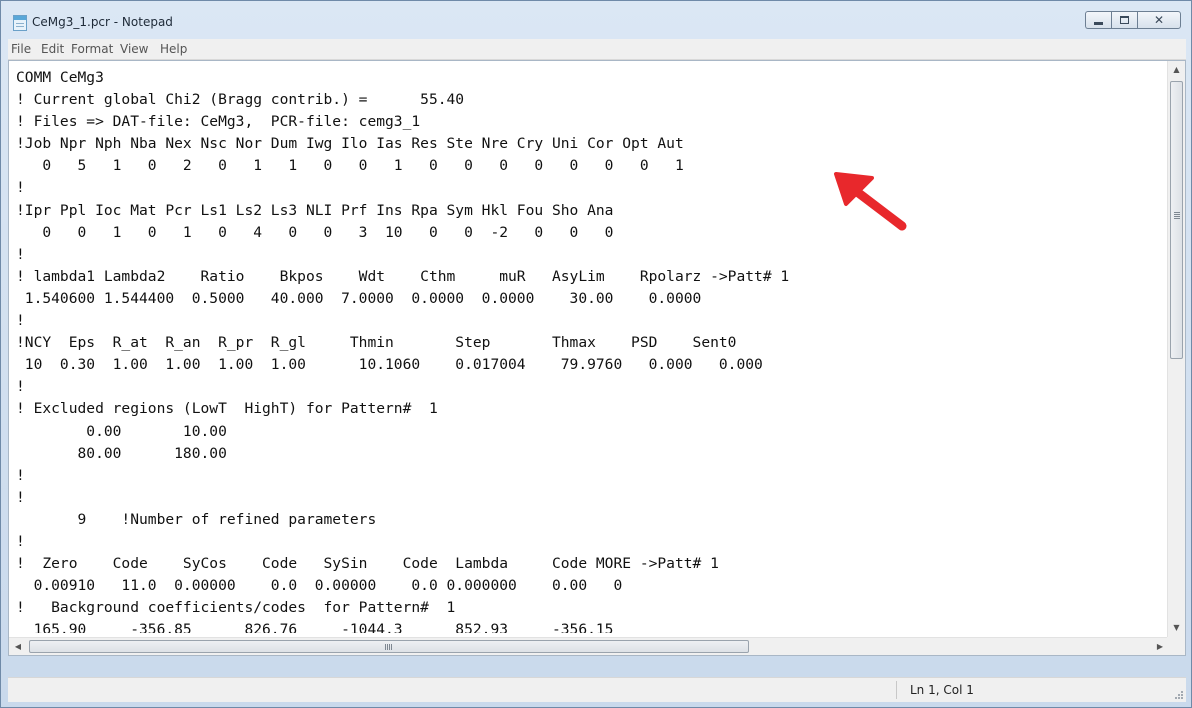  What do you see at coordinates (121, 453) in the screenshot?
I see `text-line: 80.00 180.00` at bounding box center [121, 453].